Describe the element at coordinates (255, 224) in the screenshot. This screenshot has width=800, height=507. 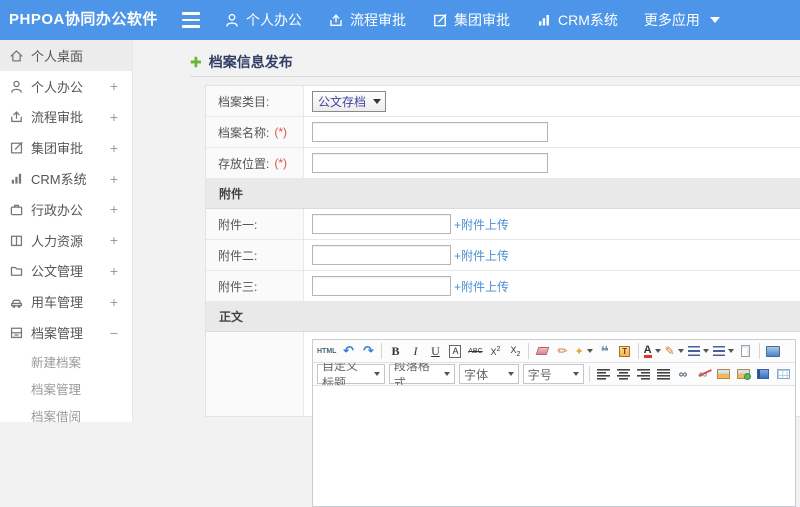
I see `attachment-label: 附件一:` at that location.